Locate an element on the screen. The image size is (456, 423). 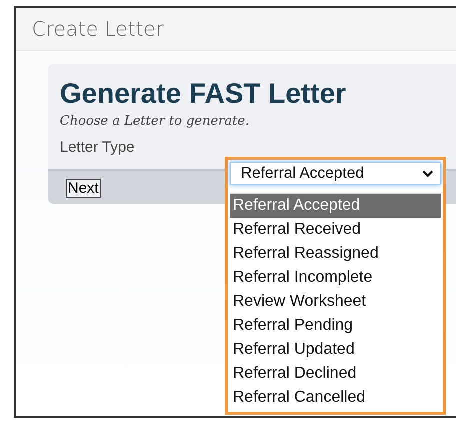
dropdown-option: Referral Pending is located at coordinates (335, 326).